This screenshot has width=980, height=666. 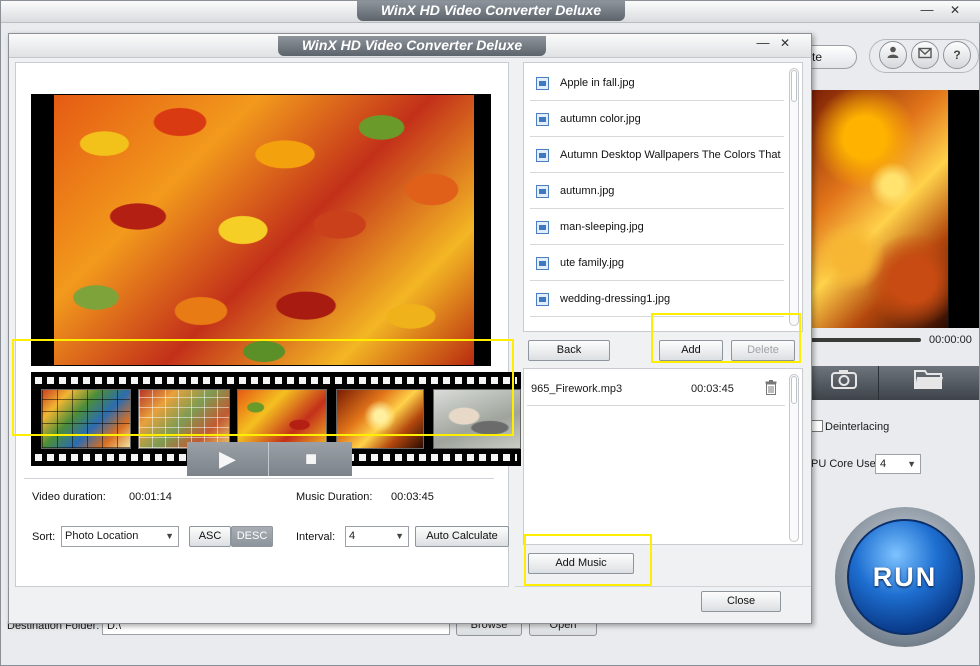 I want to click on music-file-name: 965_Firework.mp3, so click(x=577, y=389).